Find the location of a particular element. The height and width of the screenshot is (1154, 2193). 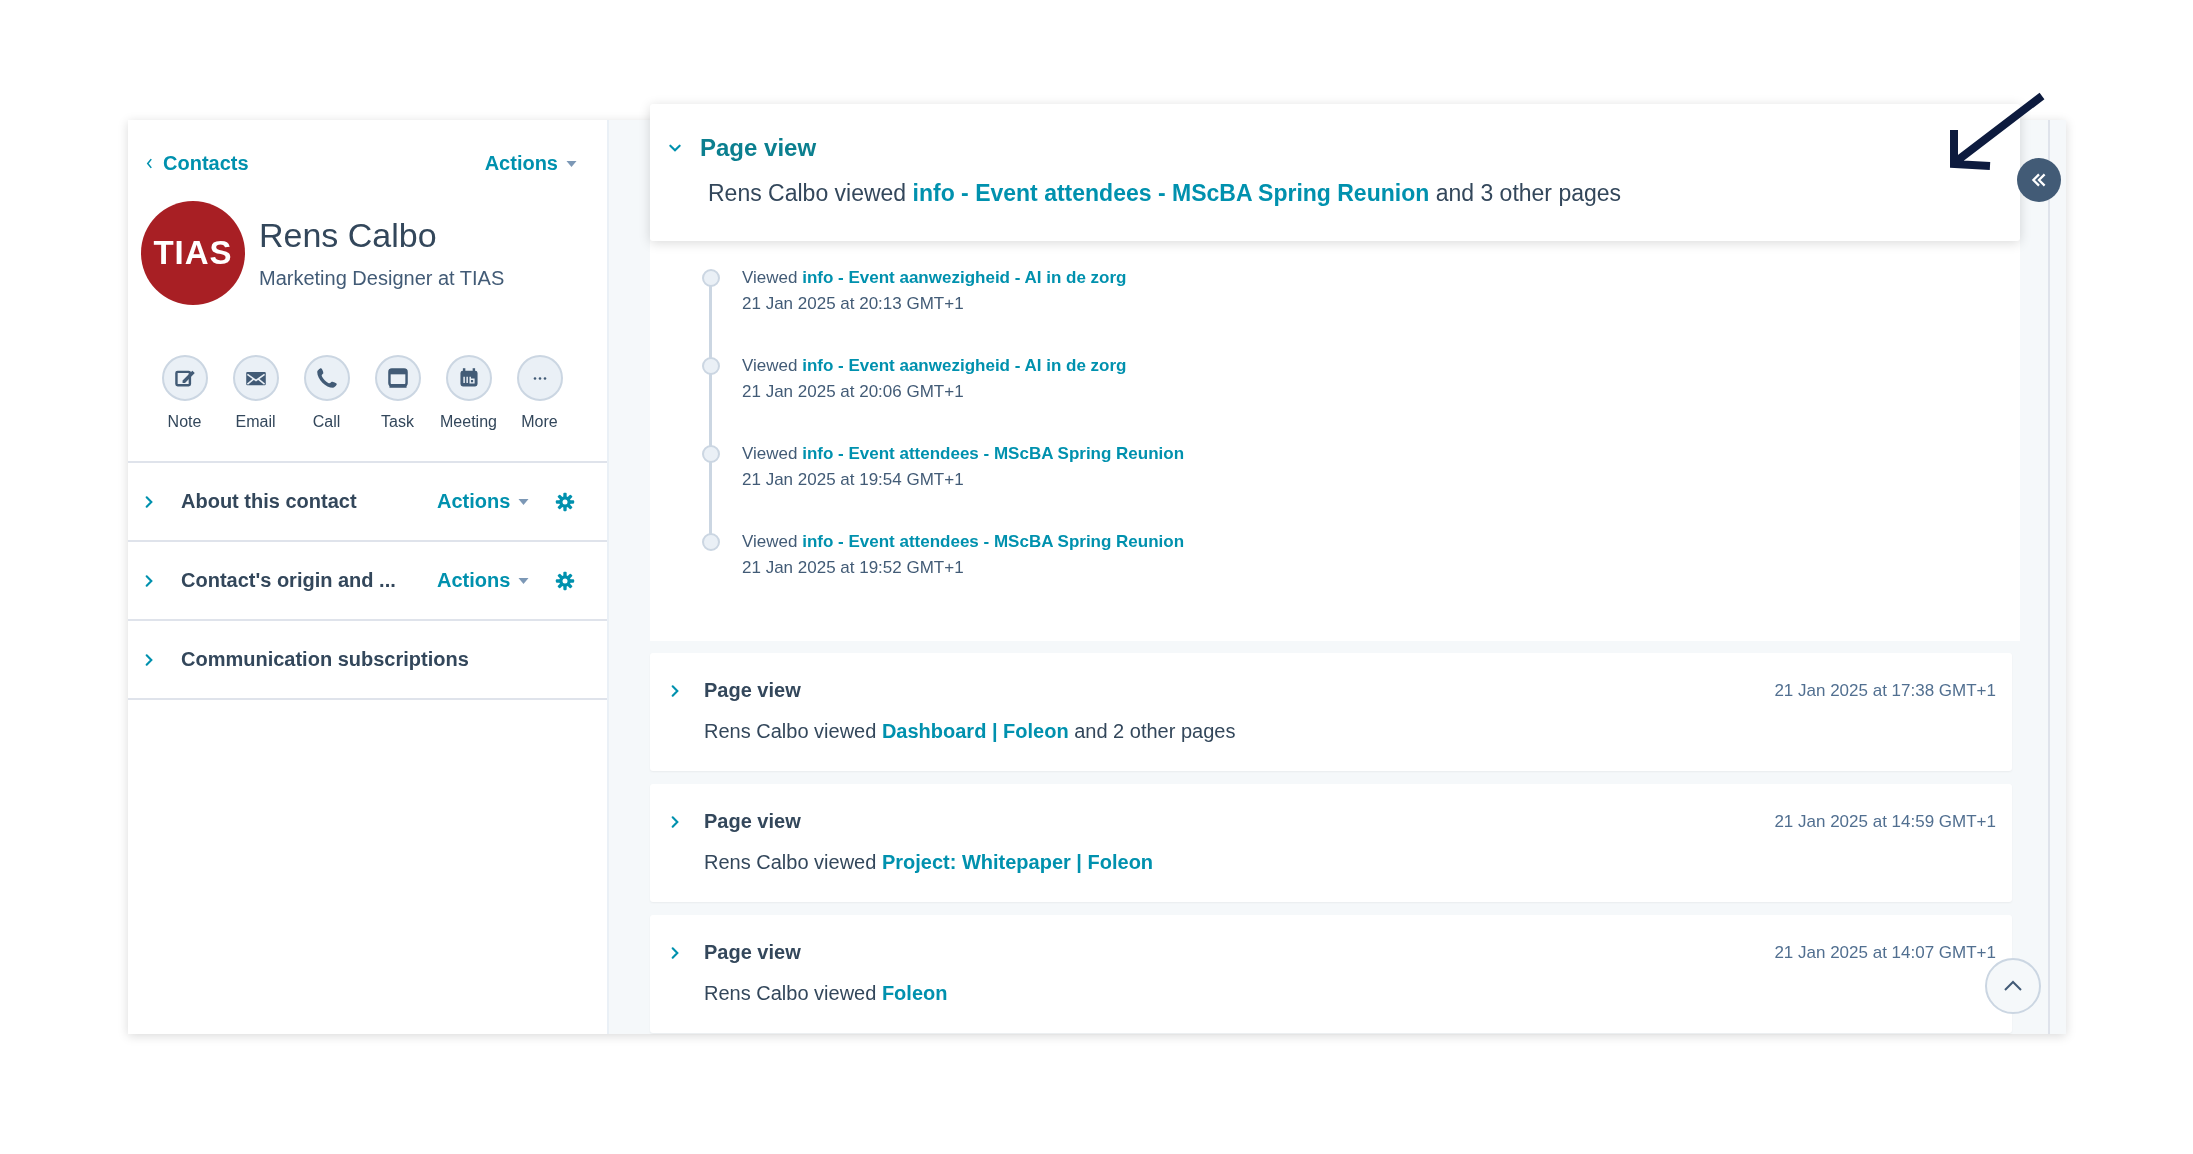

more-icon is located at coordinates (539, 378).